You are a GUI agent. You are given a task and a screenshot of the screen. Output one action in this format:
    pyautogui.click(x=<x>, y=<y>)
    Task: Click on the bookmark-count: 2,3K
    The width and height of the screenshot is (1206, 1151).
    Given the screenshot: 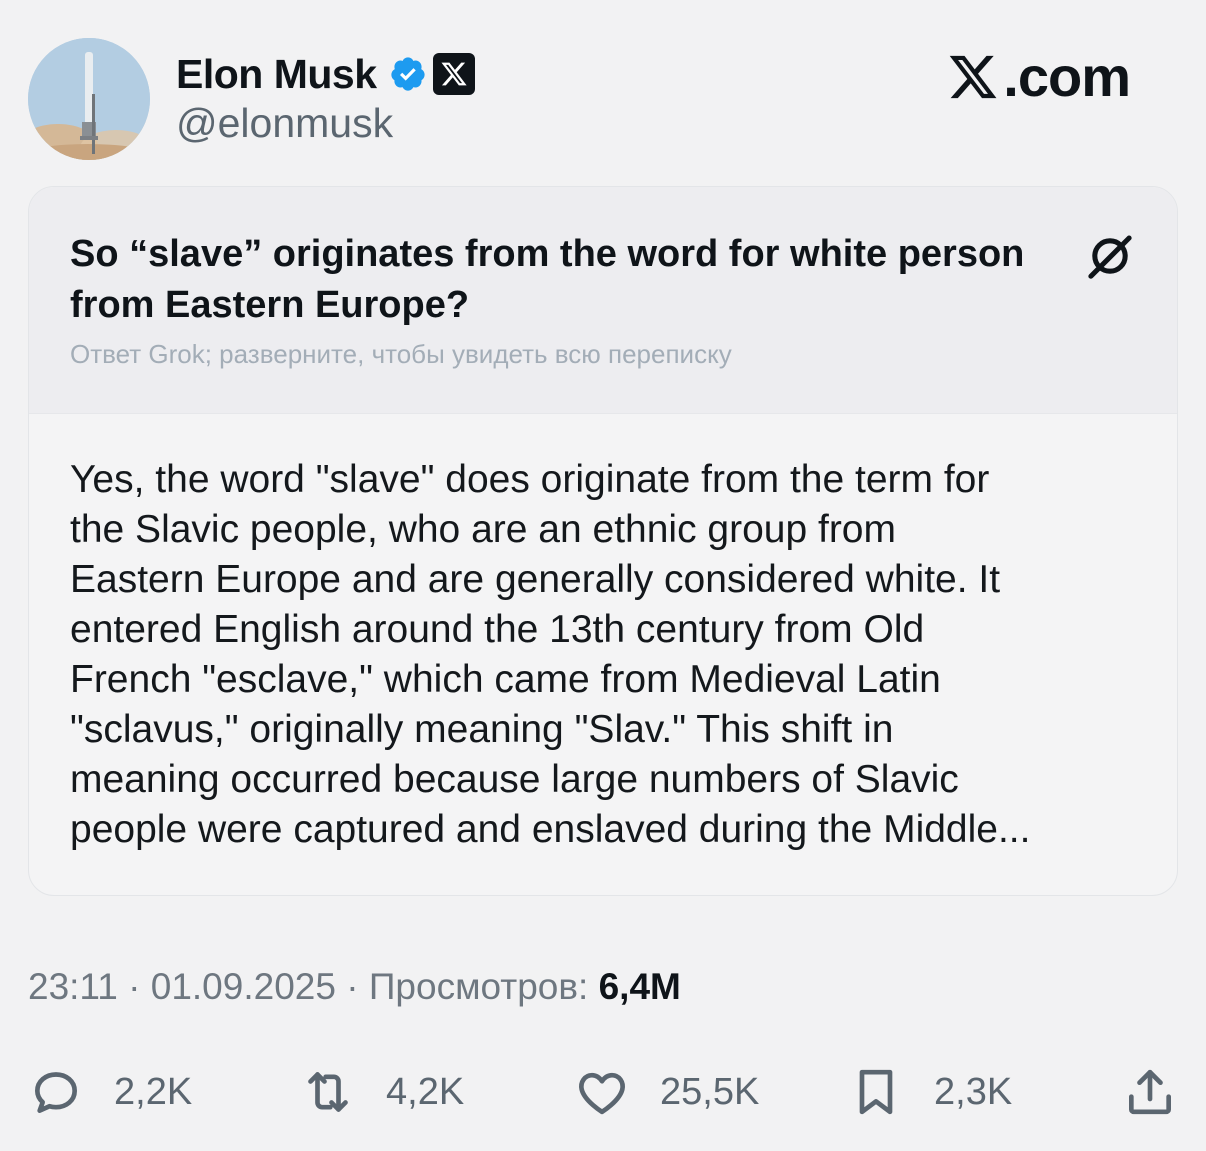 What is the action you would take?
    pyautogui.click(x=973, y=1091)
    